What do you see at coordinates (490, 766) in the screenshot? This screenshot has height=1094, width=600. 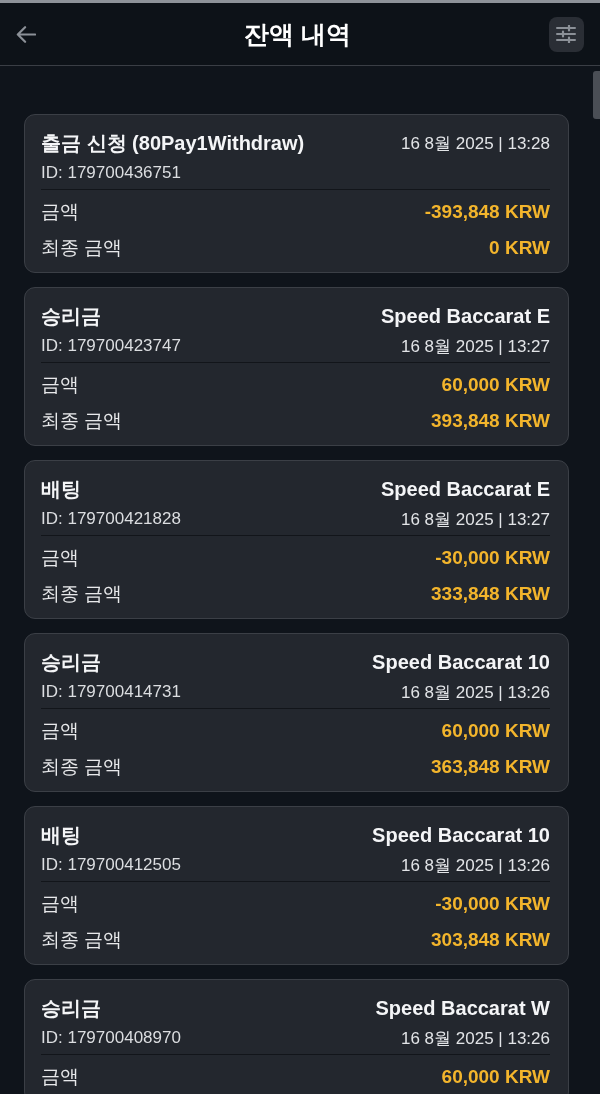 I see `final-amount-value: 363,848 KRW` at bounding box center [490, 766].